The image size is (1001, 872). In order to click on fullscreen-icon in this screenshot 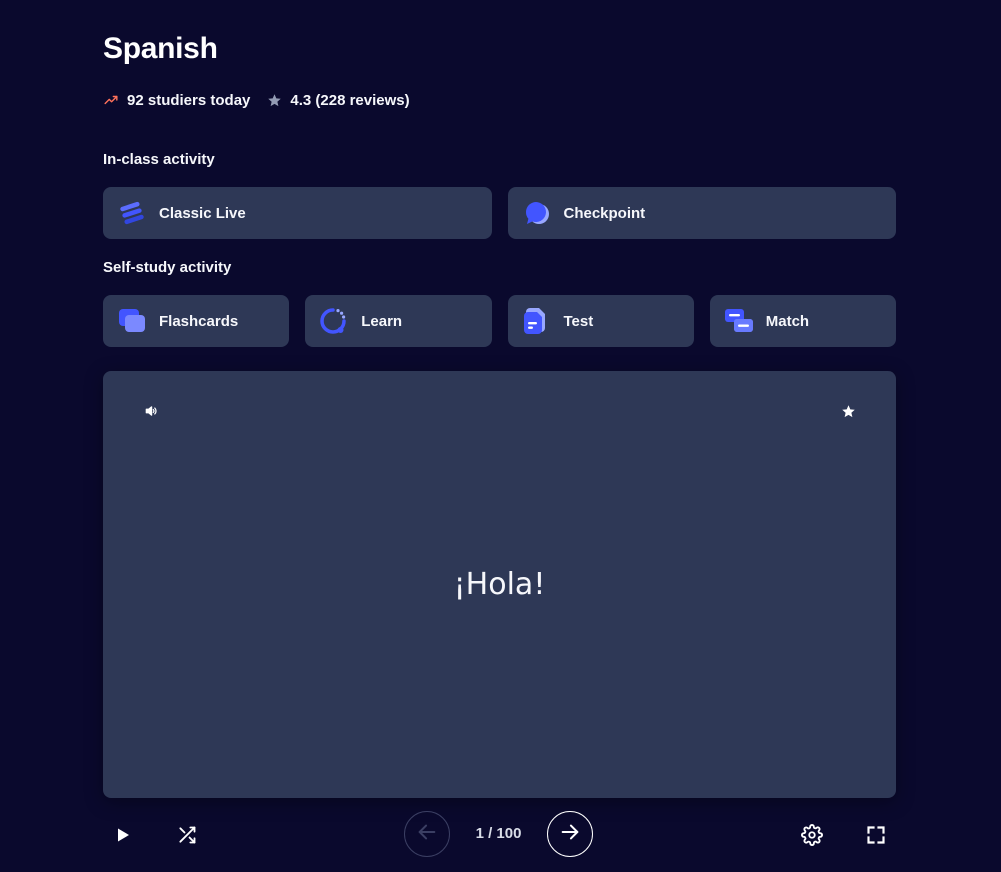, I will do `click(876, 835)`.